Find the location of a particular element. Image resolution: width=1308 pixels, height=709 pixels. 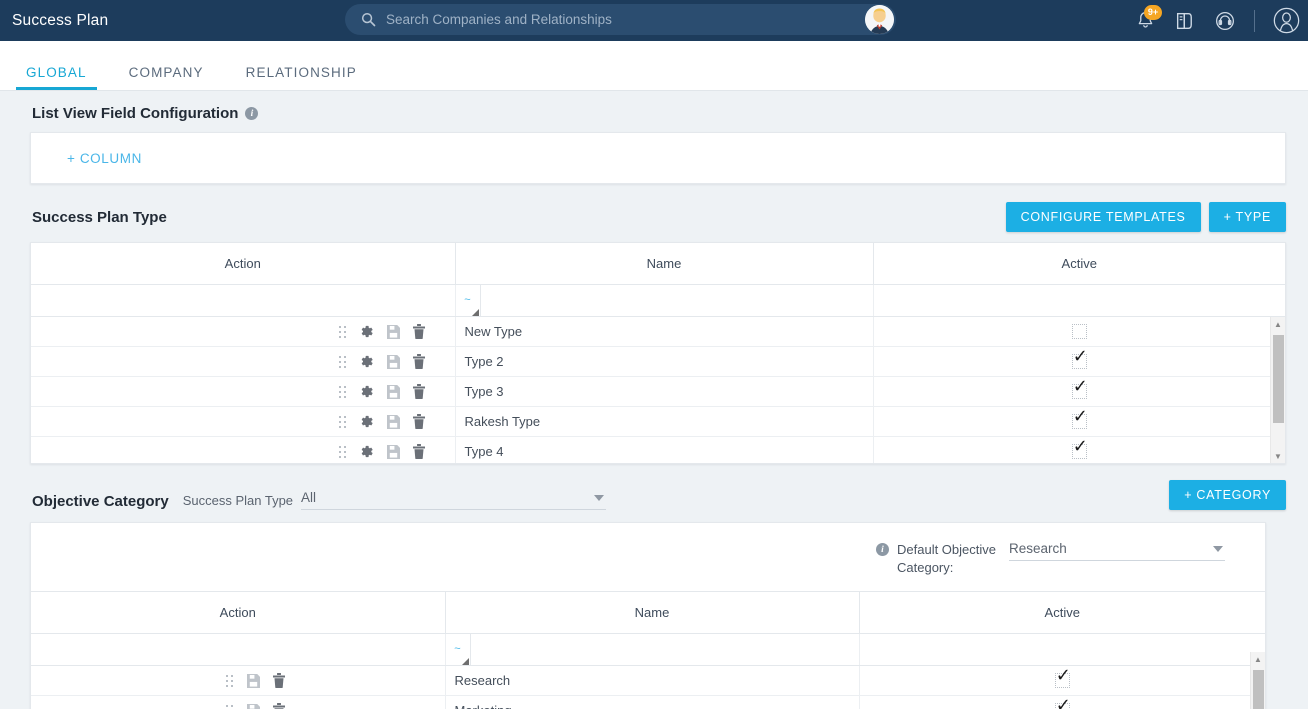

list-view-config-header: List View Field Configuration i is located at coordinates (658, 111).